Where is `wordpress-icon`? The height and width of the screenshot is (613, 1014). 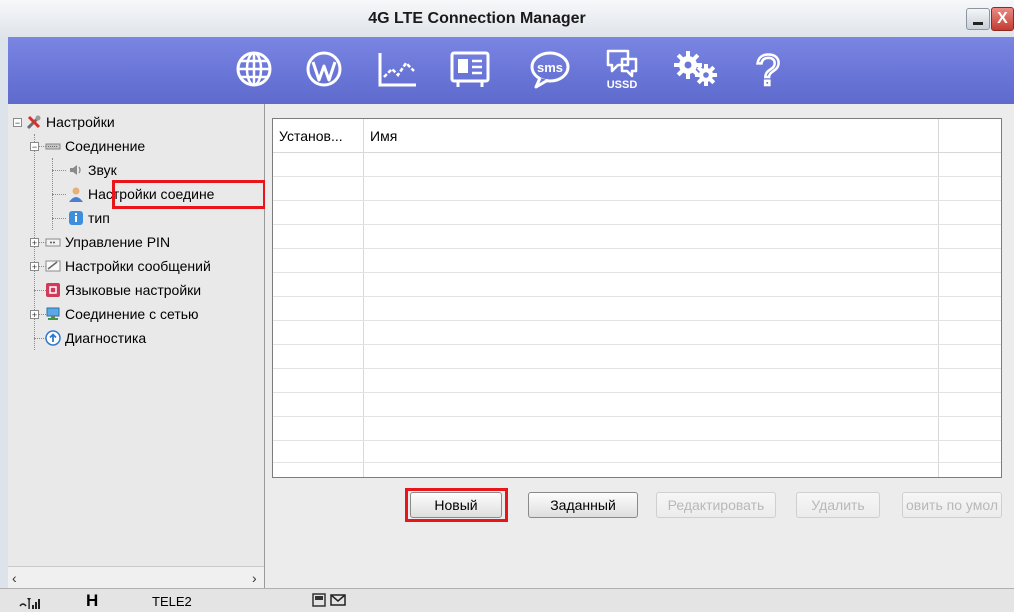
wordpress-icon is located at coordinates (324, 69).